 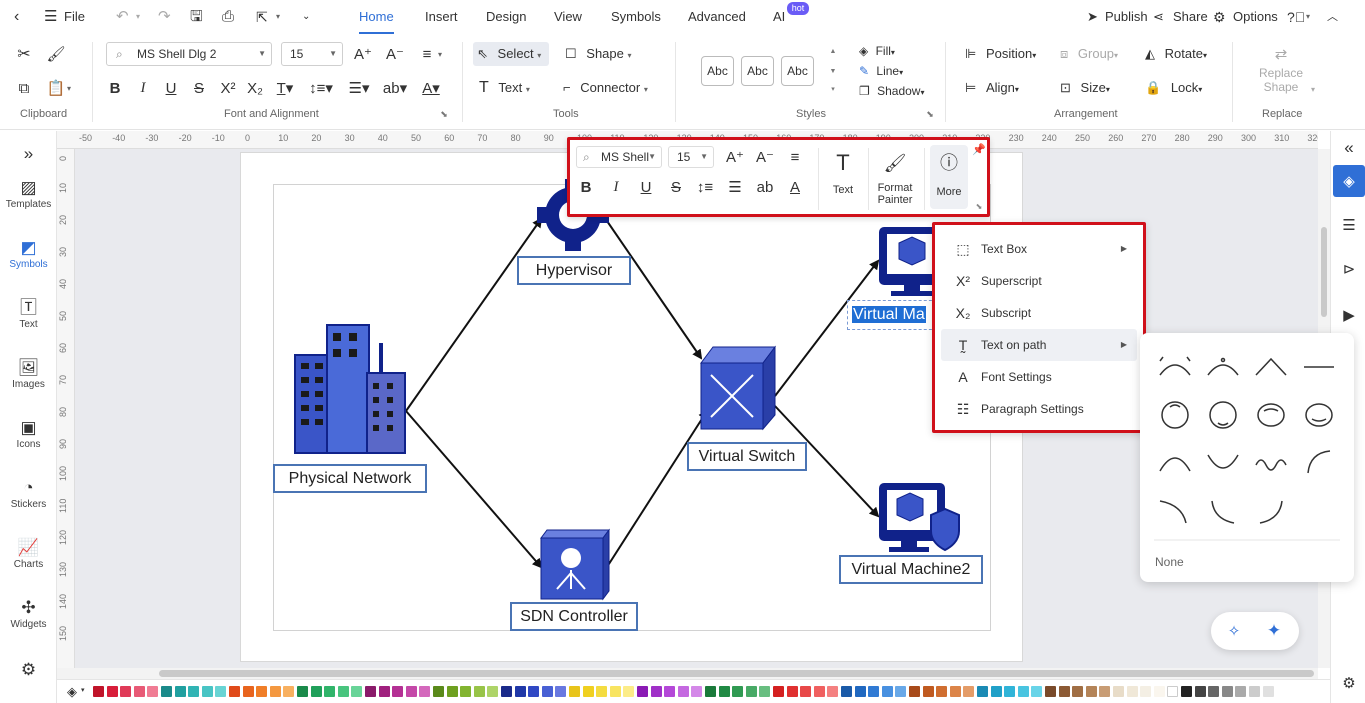 What do you see at coordinates (892, 91) in the screenshot?
I see `shadow-button: ❐ Shadow▾` at bounding box center [892, 91].